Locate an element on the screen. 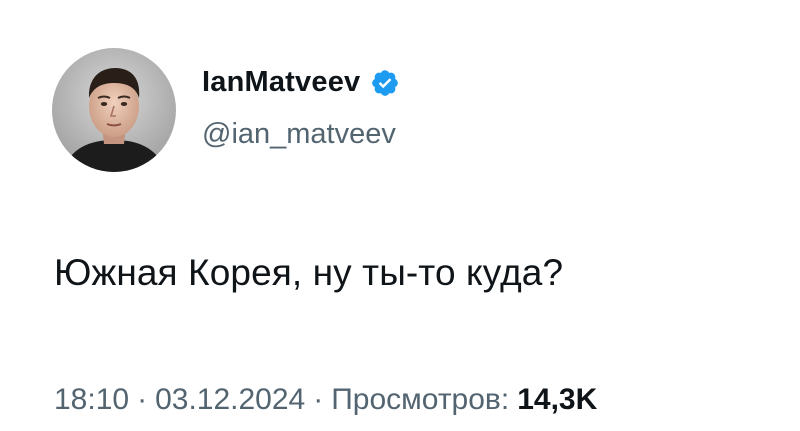 This screenshot has width=800, height=431. avatar-photo is located at coordinates (114, 110).